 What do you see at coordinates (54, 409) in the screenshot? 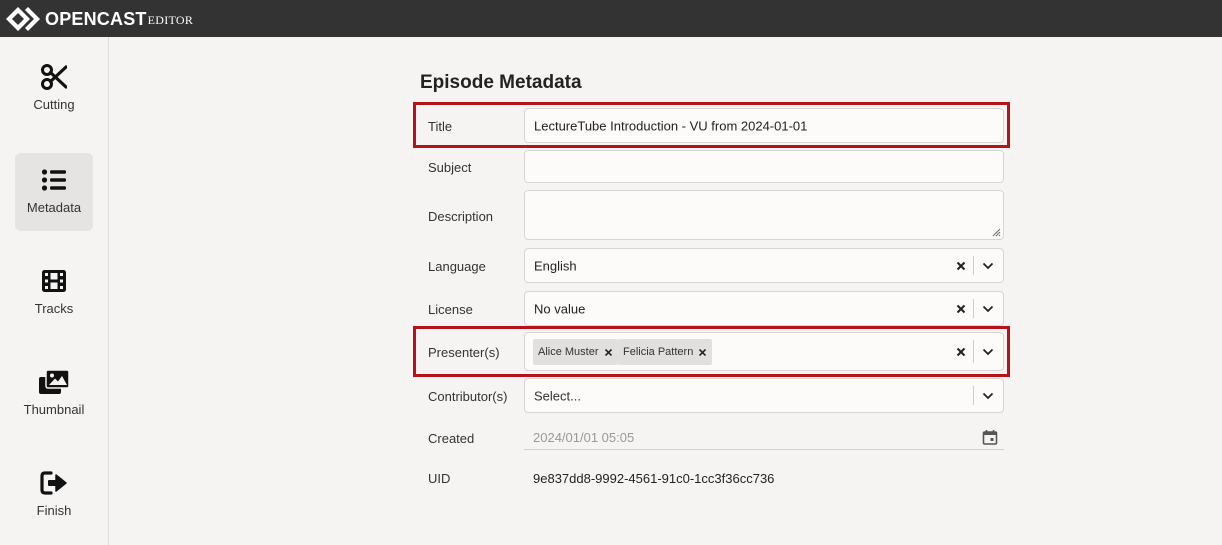
I see `sidebar-item-label: Thumbnail` at bounding box center [54, 409].